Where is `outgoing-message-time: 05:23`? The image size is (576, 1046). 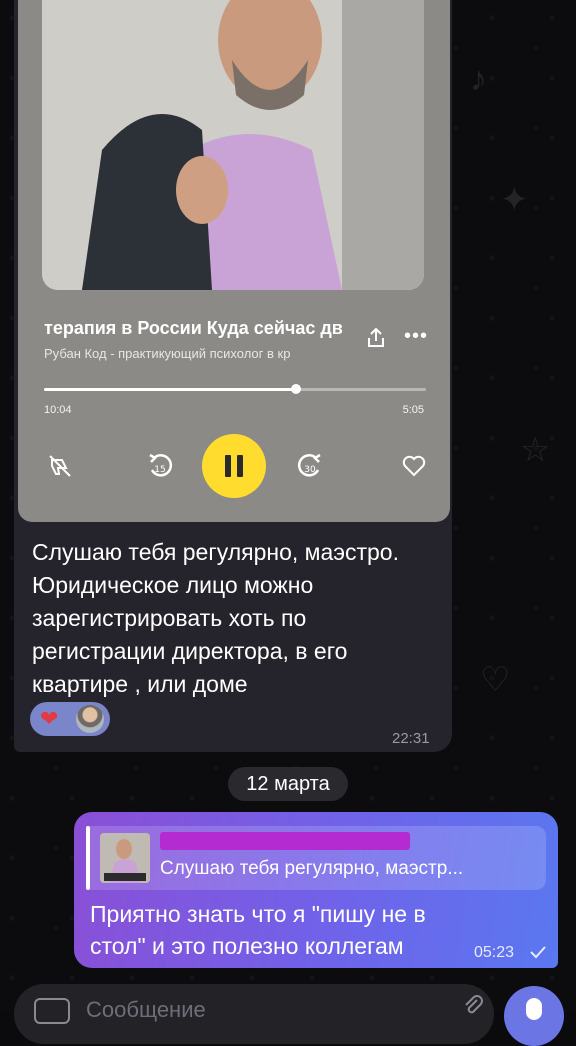
outgoing-message-time: 05:23 is located at coordinates (494, 952).